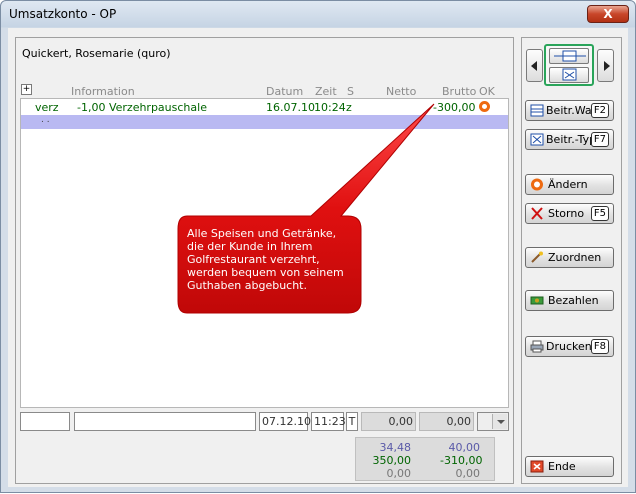  What do you see at coordinates (599, 346) in the screenshot?
I see `drucken-shortcut: F8` at bounding box center [599, 346].